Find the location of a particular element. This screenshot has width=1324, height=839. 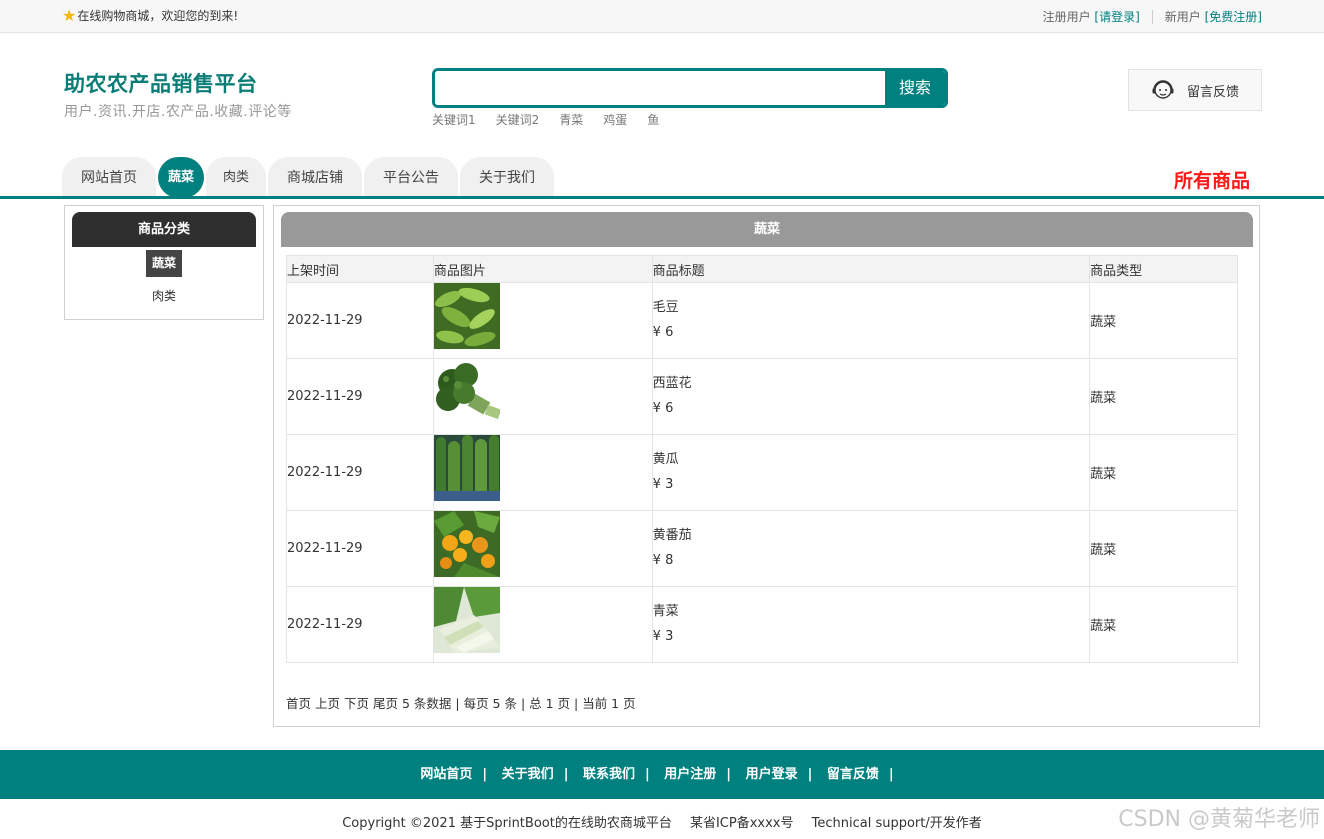

divider is located at coordinates (1152, 16).